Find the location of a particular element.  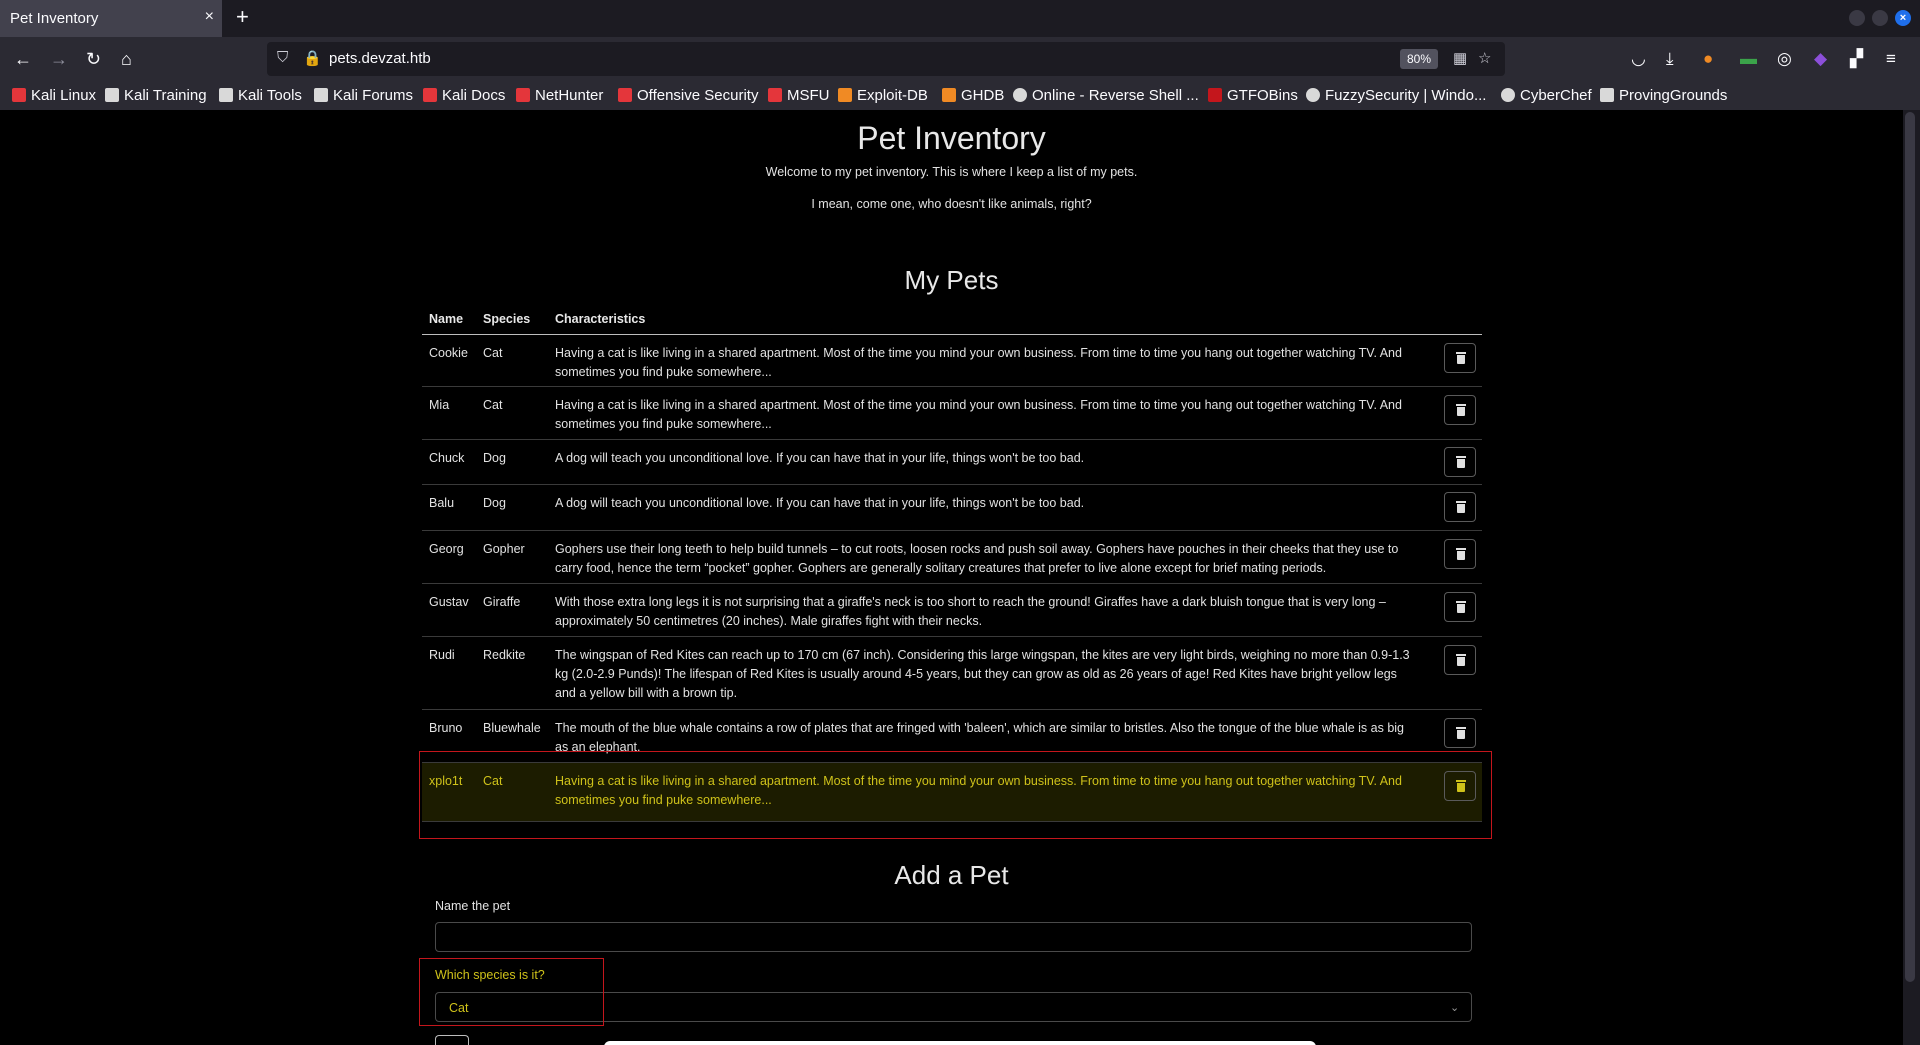

pet-name: Chuck is located at coordinates (447, 458).